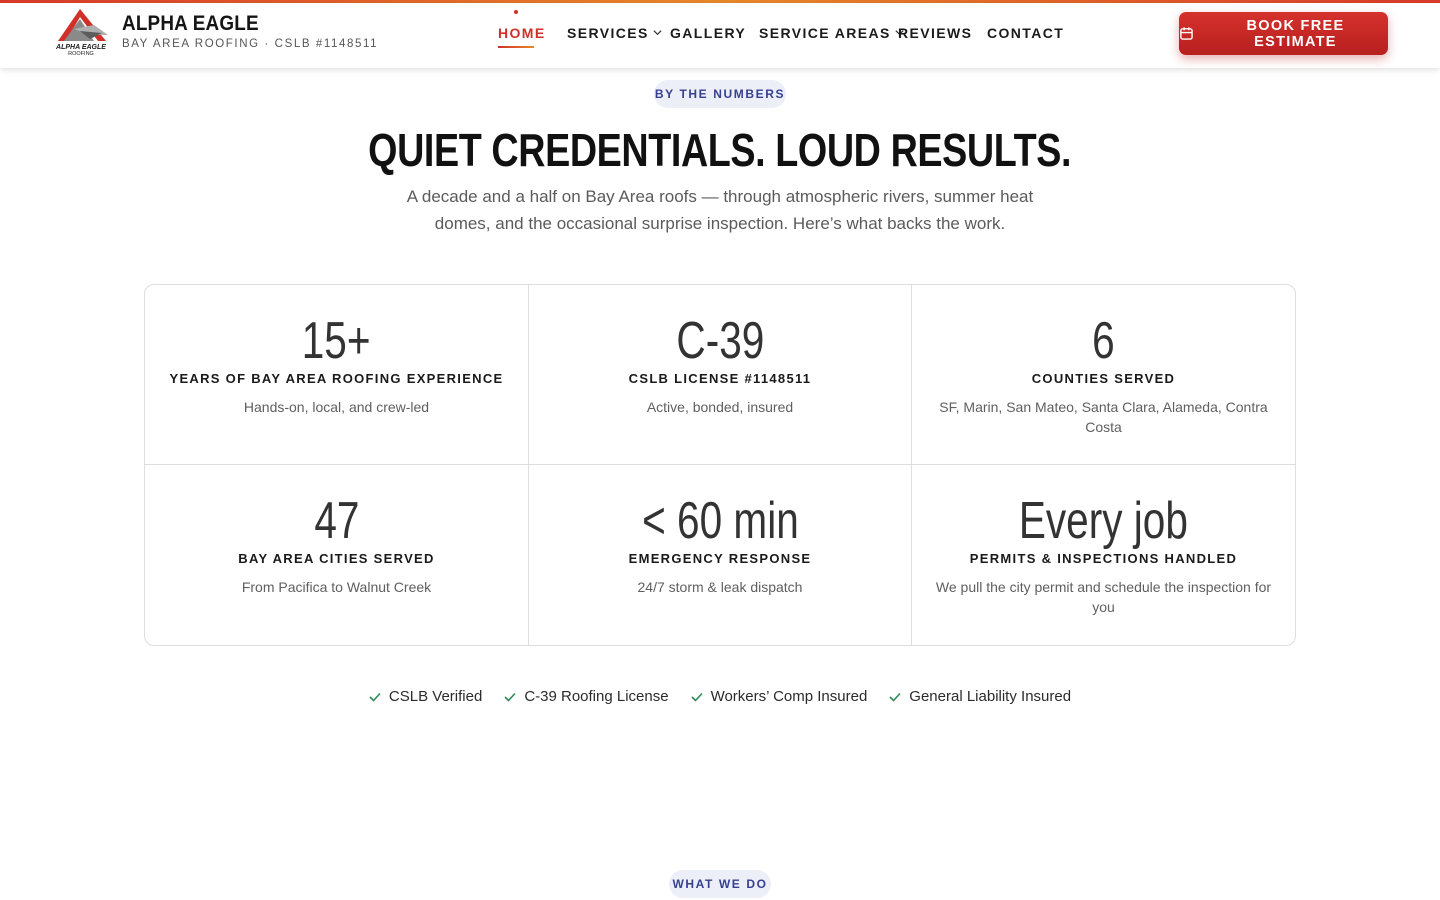  I want to click on nav-services: SERVICES, so click(615, 33).